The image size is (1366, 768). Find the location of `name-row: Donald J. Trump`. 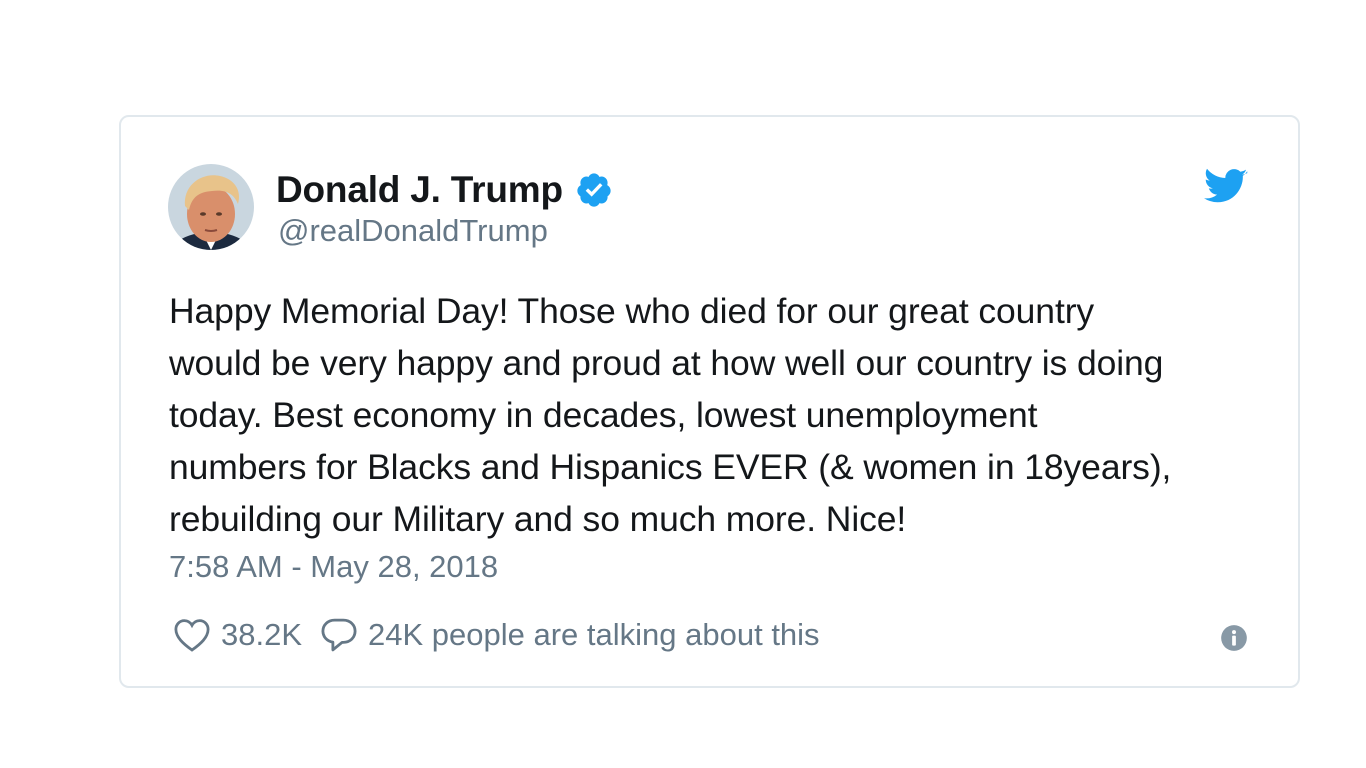

name-row: Donald J. Trump is located at coordinates (444, 190).